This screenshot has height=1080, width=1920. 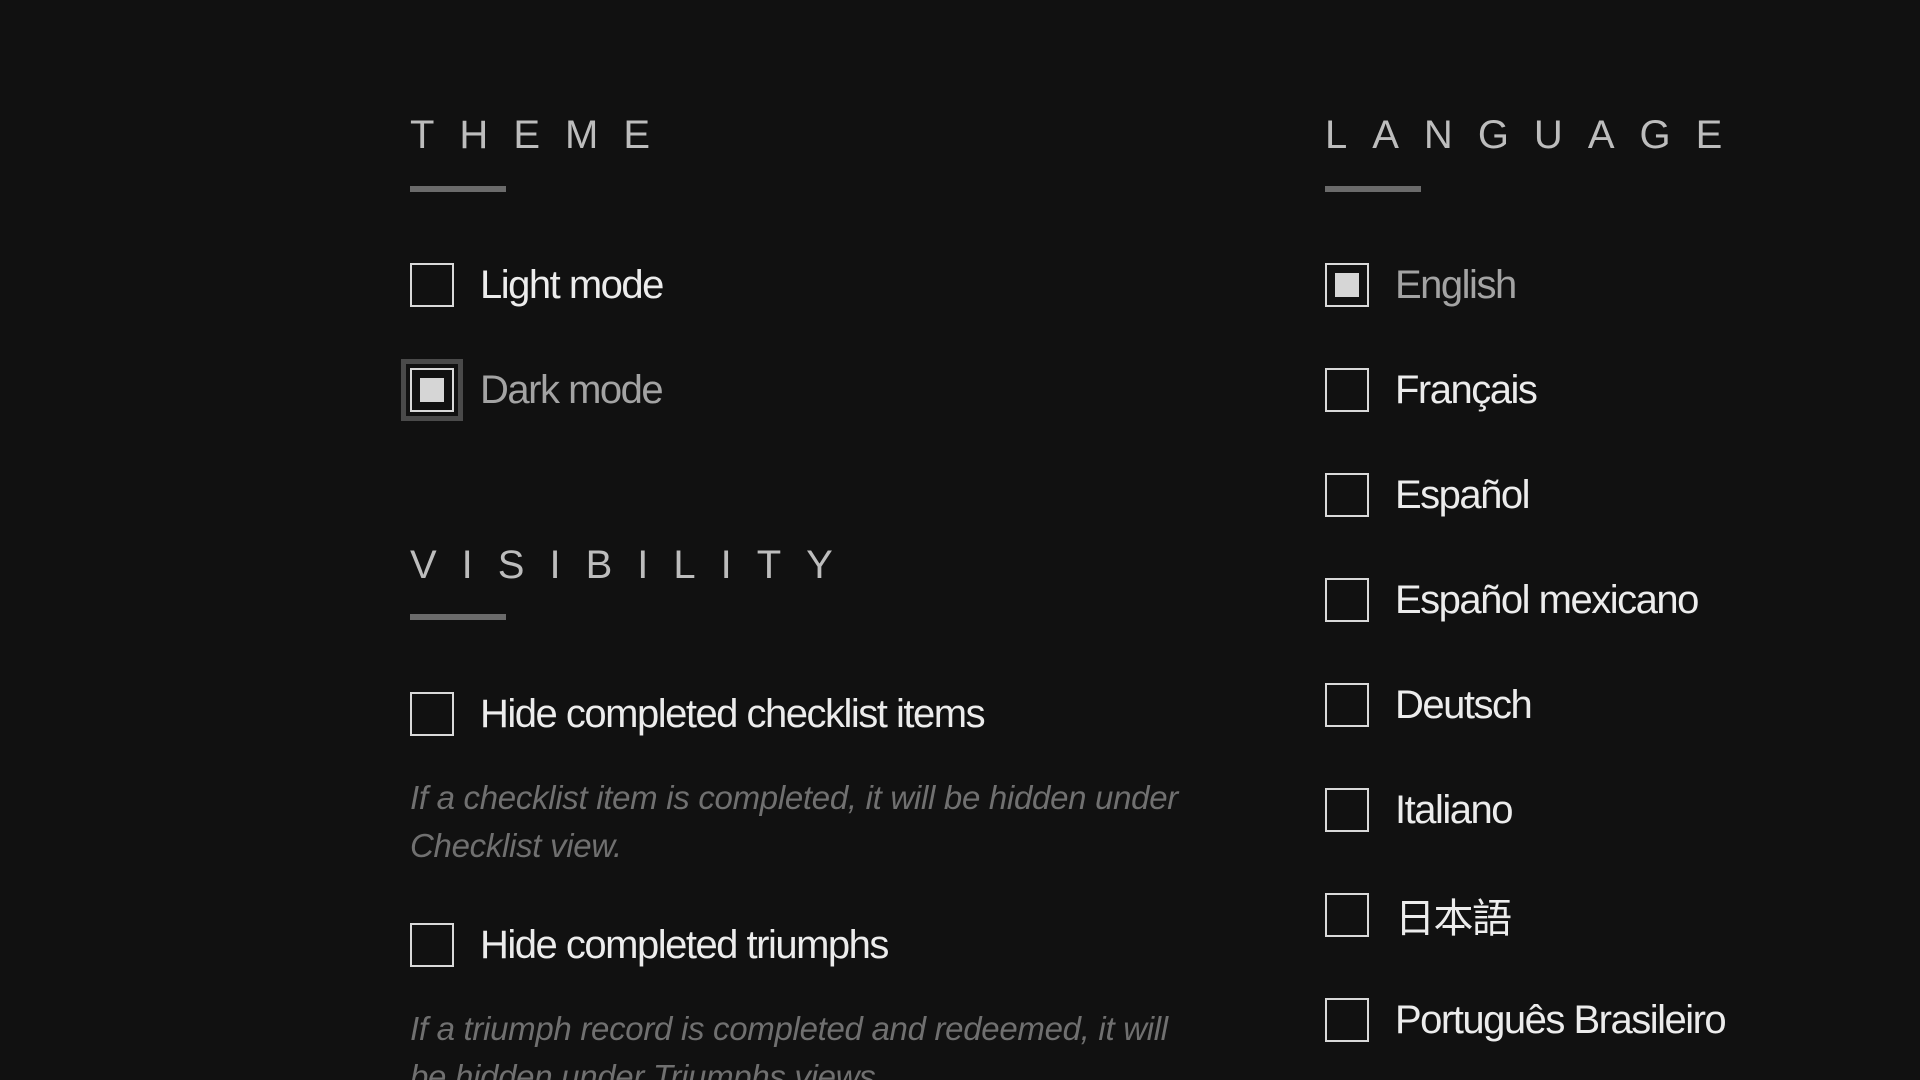 I want to click on visibility-heading-underline, so click(x=458, y=617).